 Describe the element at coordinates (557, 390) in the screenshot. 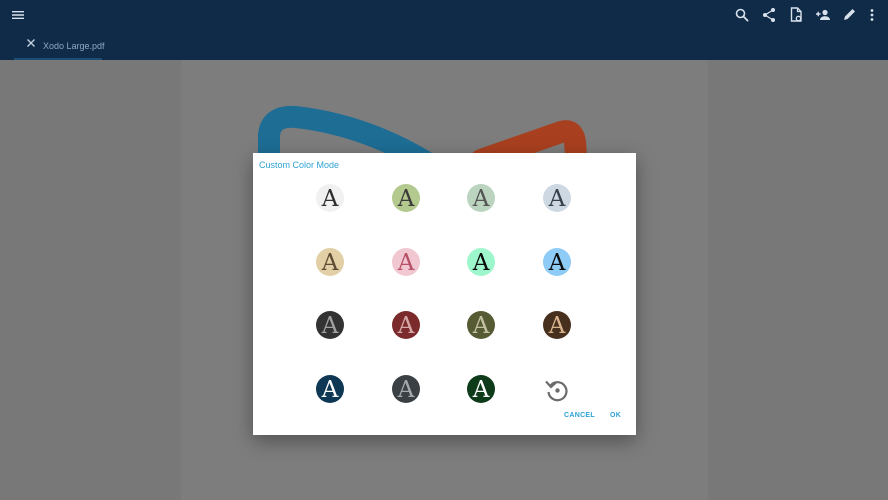

I see `reset-icon` at that location.